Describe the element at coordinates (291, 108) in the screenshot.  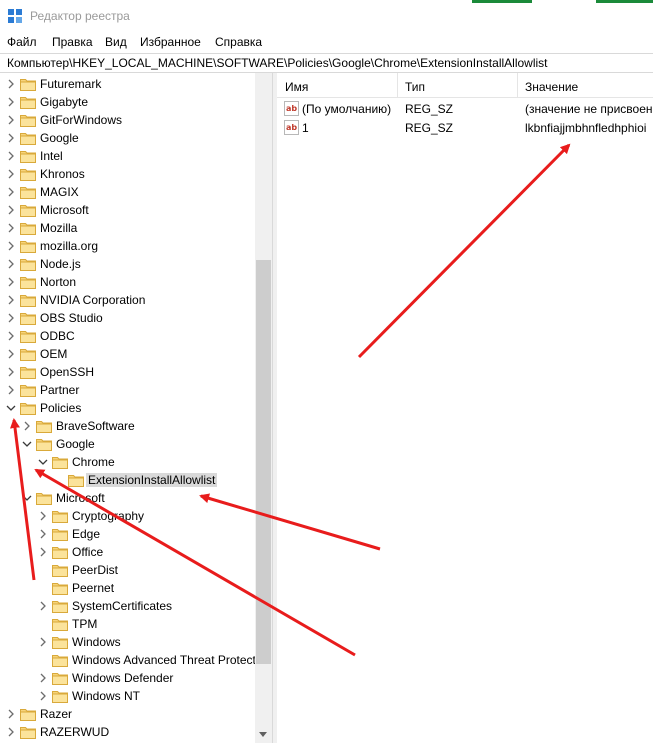
I see `string-value-icon: ab` at that location.